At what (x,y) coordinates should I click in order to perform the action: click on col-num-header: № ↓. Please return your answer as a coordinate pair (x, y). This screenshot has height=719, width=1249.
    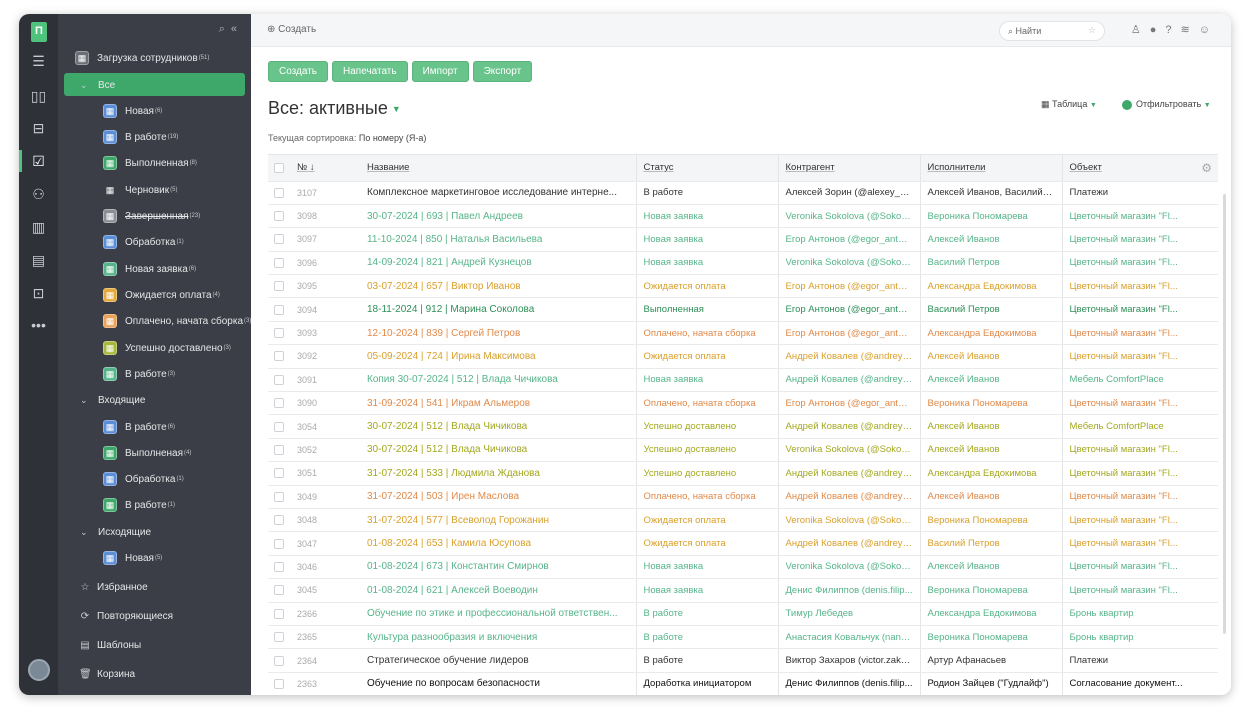
    Looking at the image, I should click on (325, 168).